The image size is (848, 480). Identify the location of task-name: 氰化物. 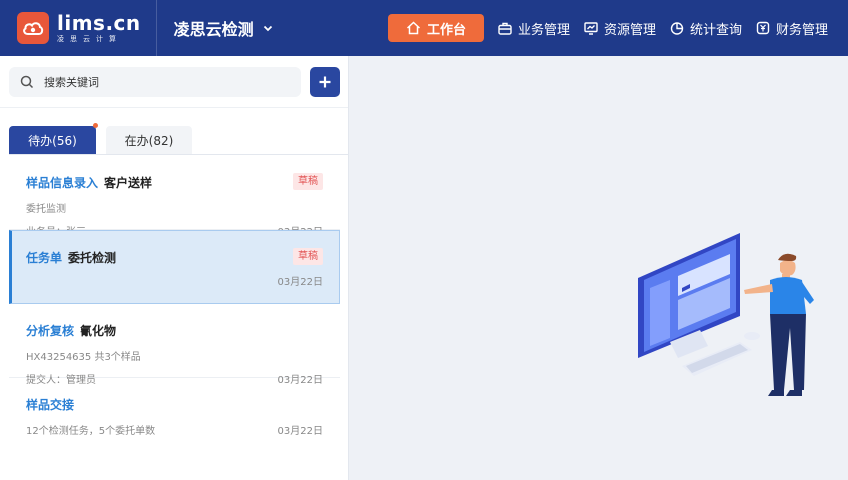
(98, 331).